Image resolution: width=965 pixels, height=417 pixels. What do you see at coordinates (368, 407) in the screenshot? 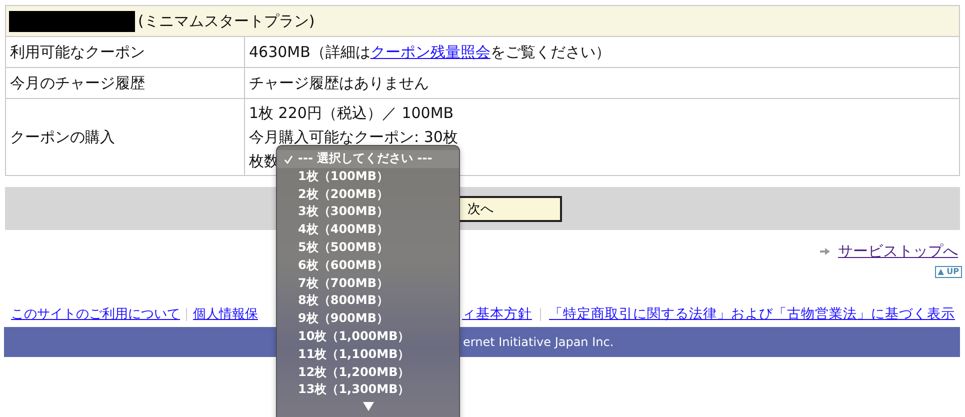
I see `scroll-down-icon` at bounding box center [368, 407].